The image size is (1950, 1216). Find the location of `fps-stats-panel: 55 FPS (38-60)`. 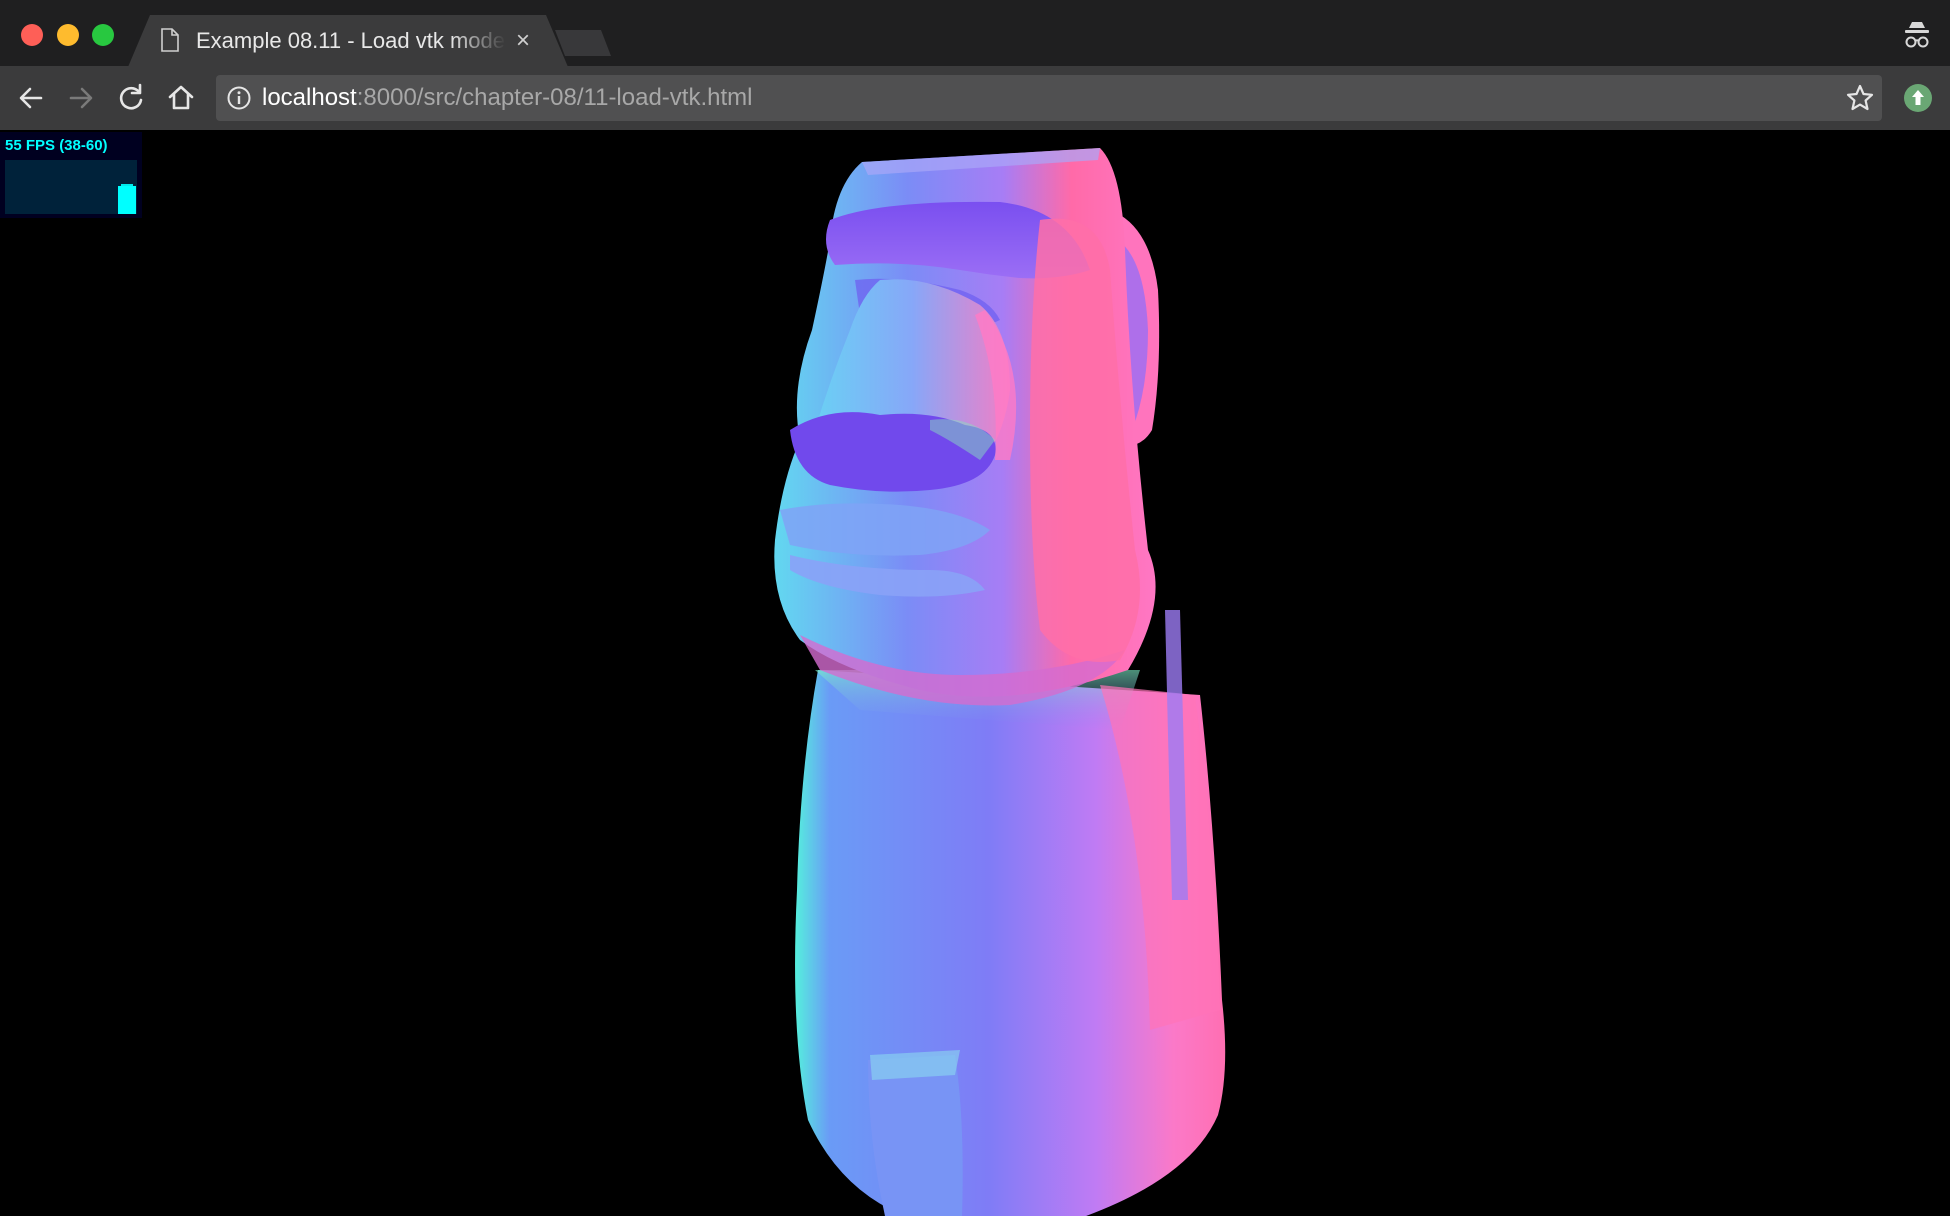

fps-stats-panel: 55 FPS (38-60) is located at coordinates (71, 175).